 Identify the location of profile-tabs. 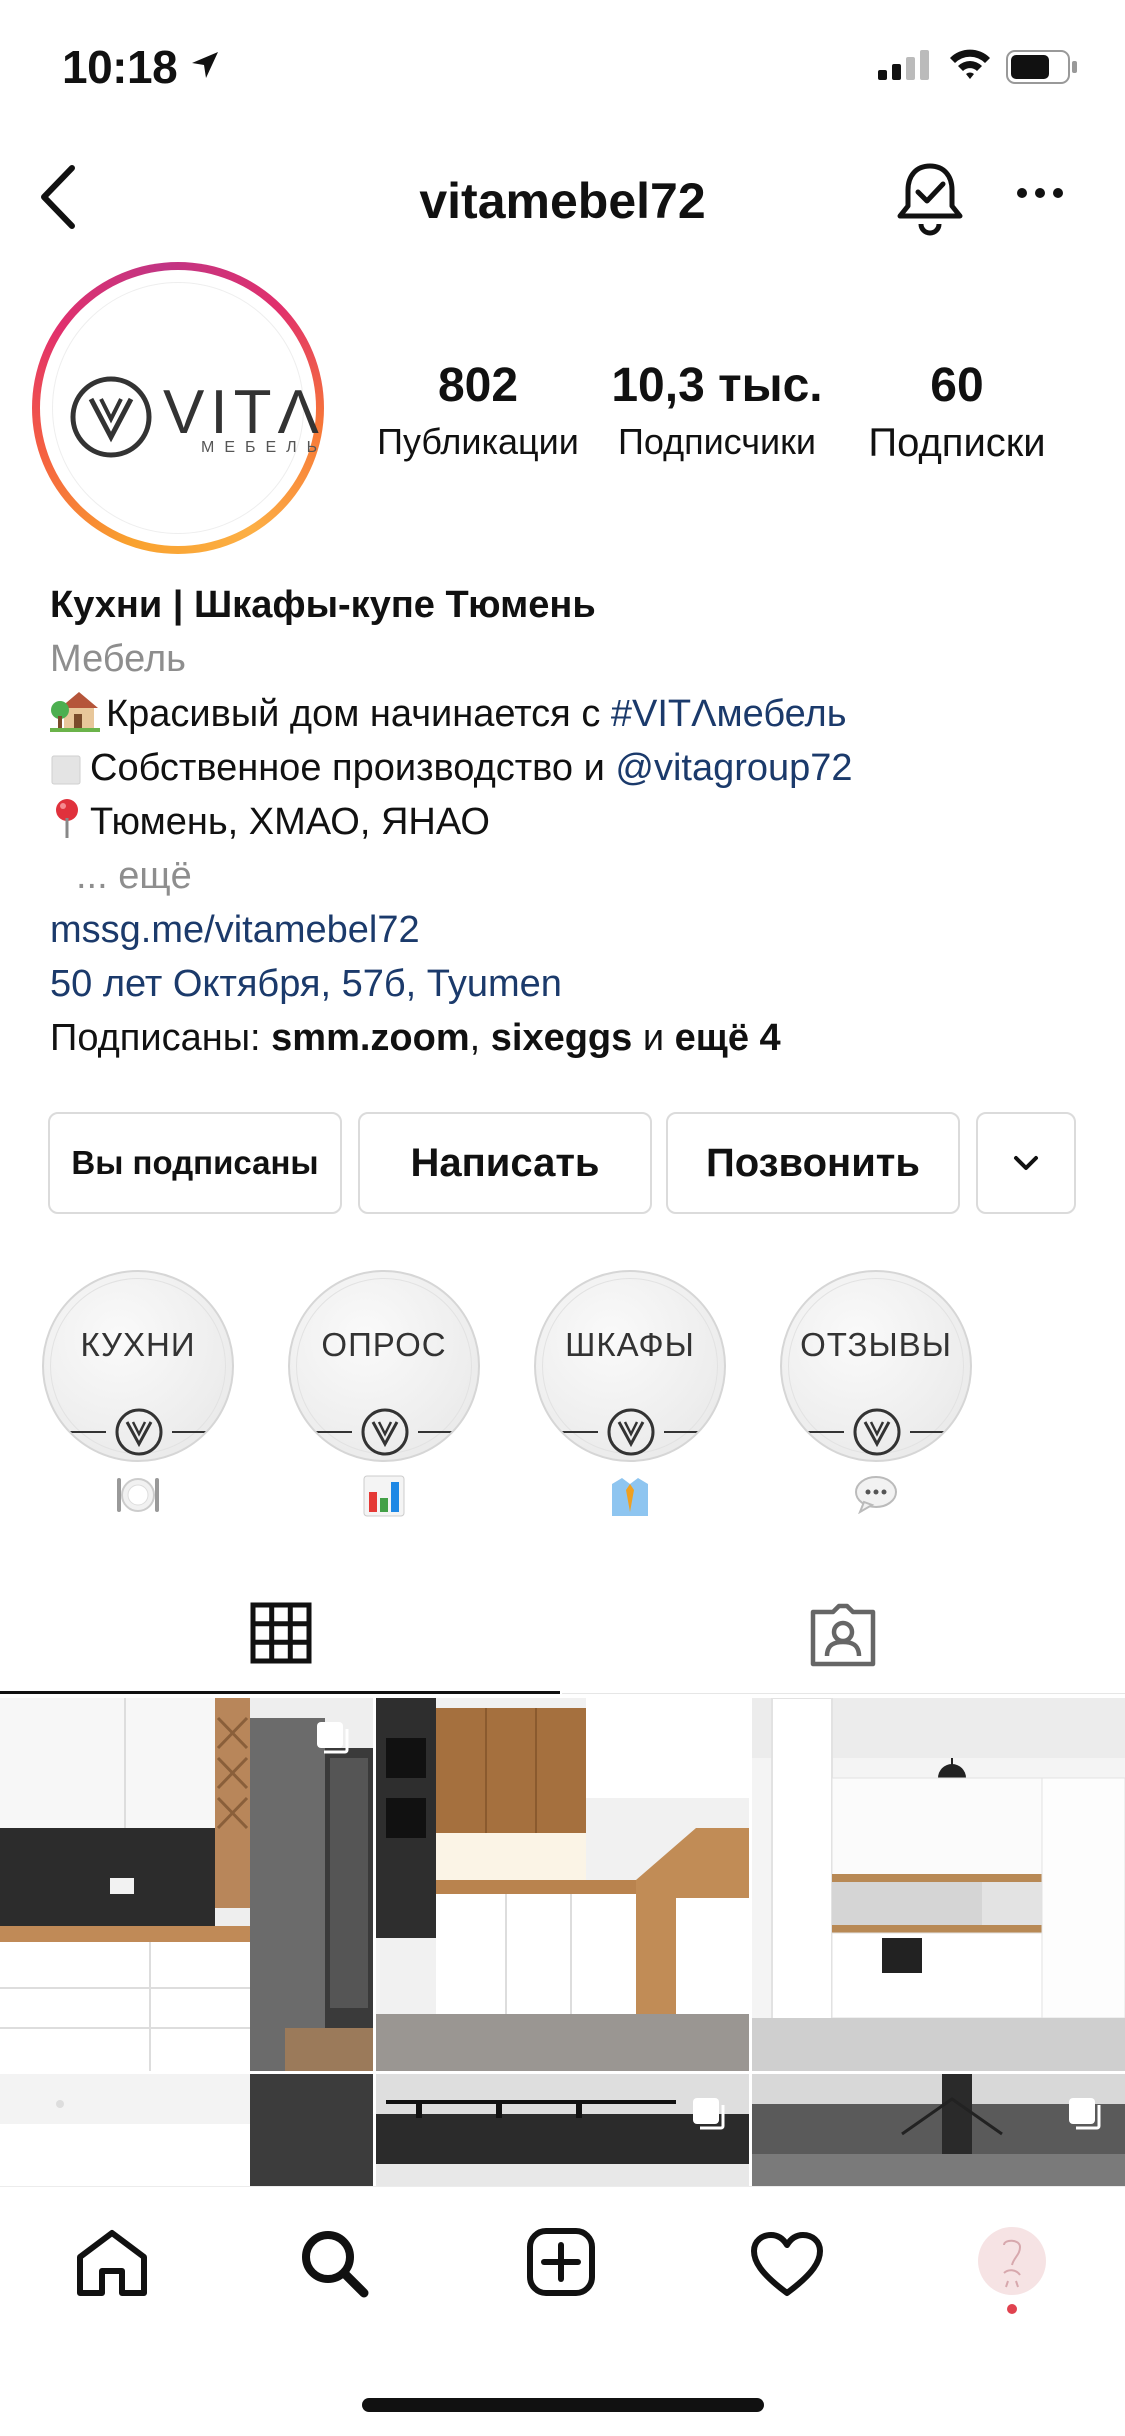
(562, 1637).